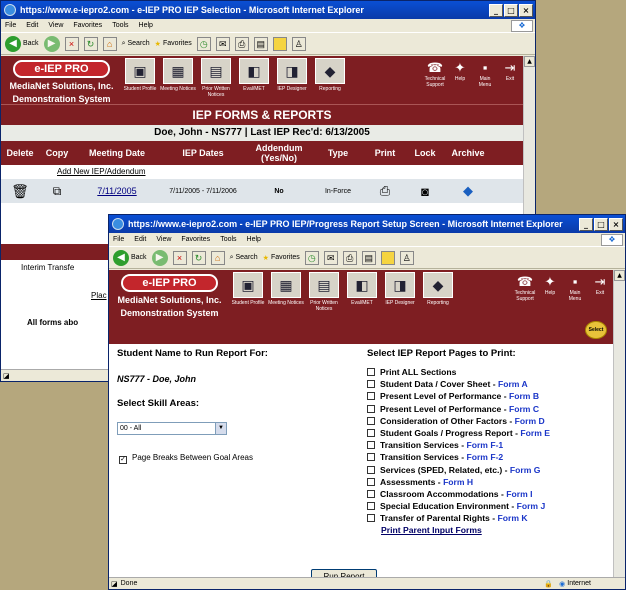 The width and height of the screenshot is (626, 590). I want to click on messenger-icon: ♙, so click(298, 43).